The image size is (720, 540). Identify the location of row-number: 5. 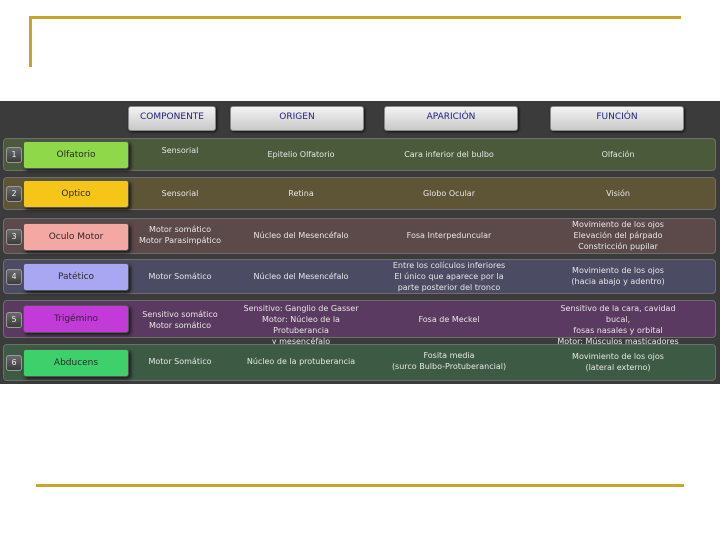
(14, 320).